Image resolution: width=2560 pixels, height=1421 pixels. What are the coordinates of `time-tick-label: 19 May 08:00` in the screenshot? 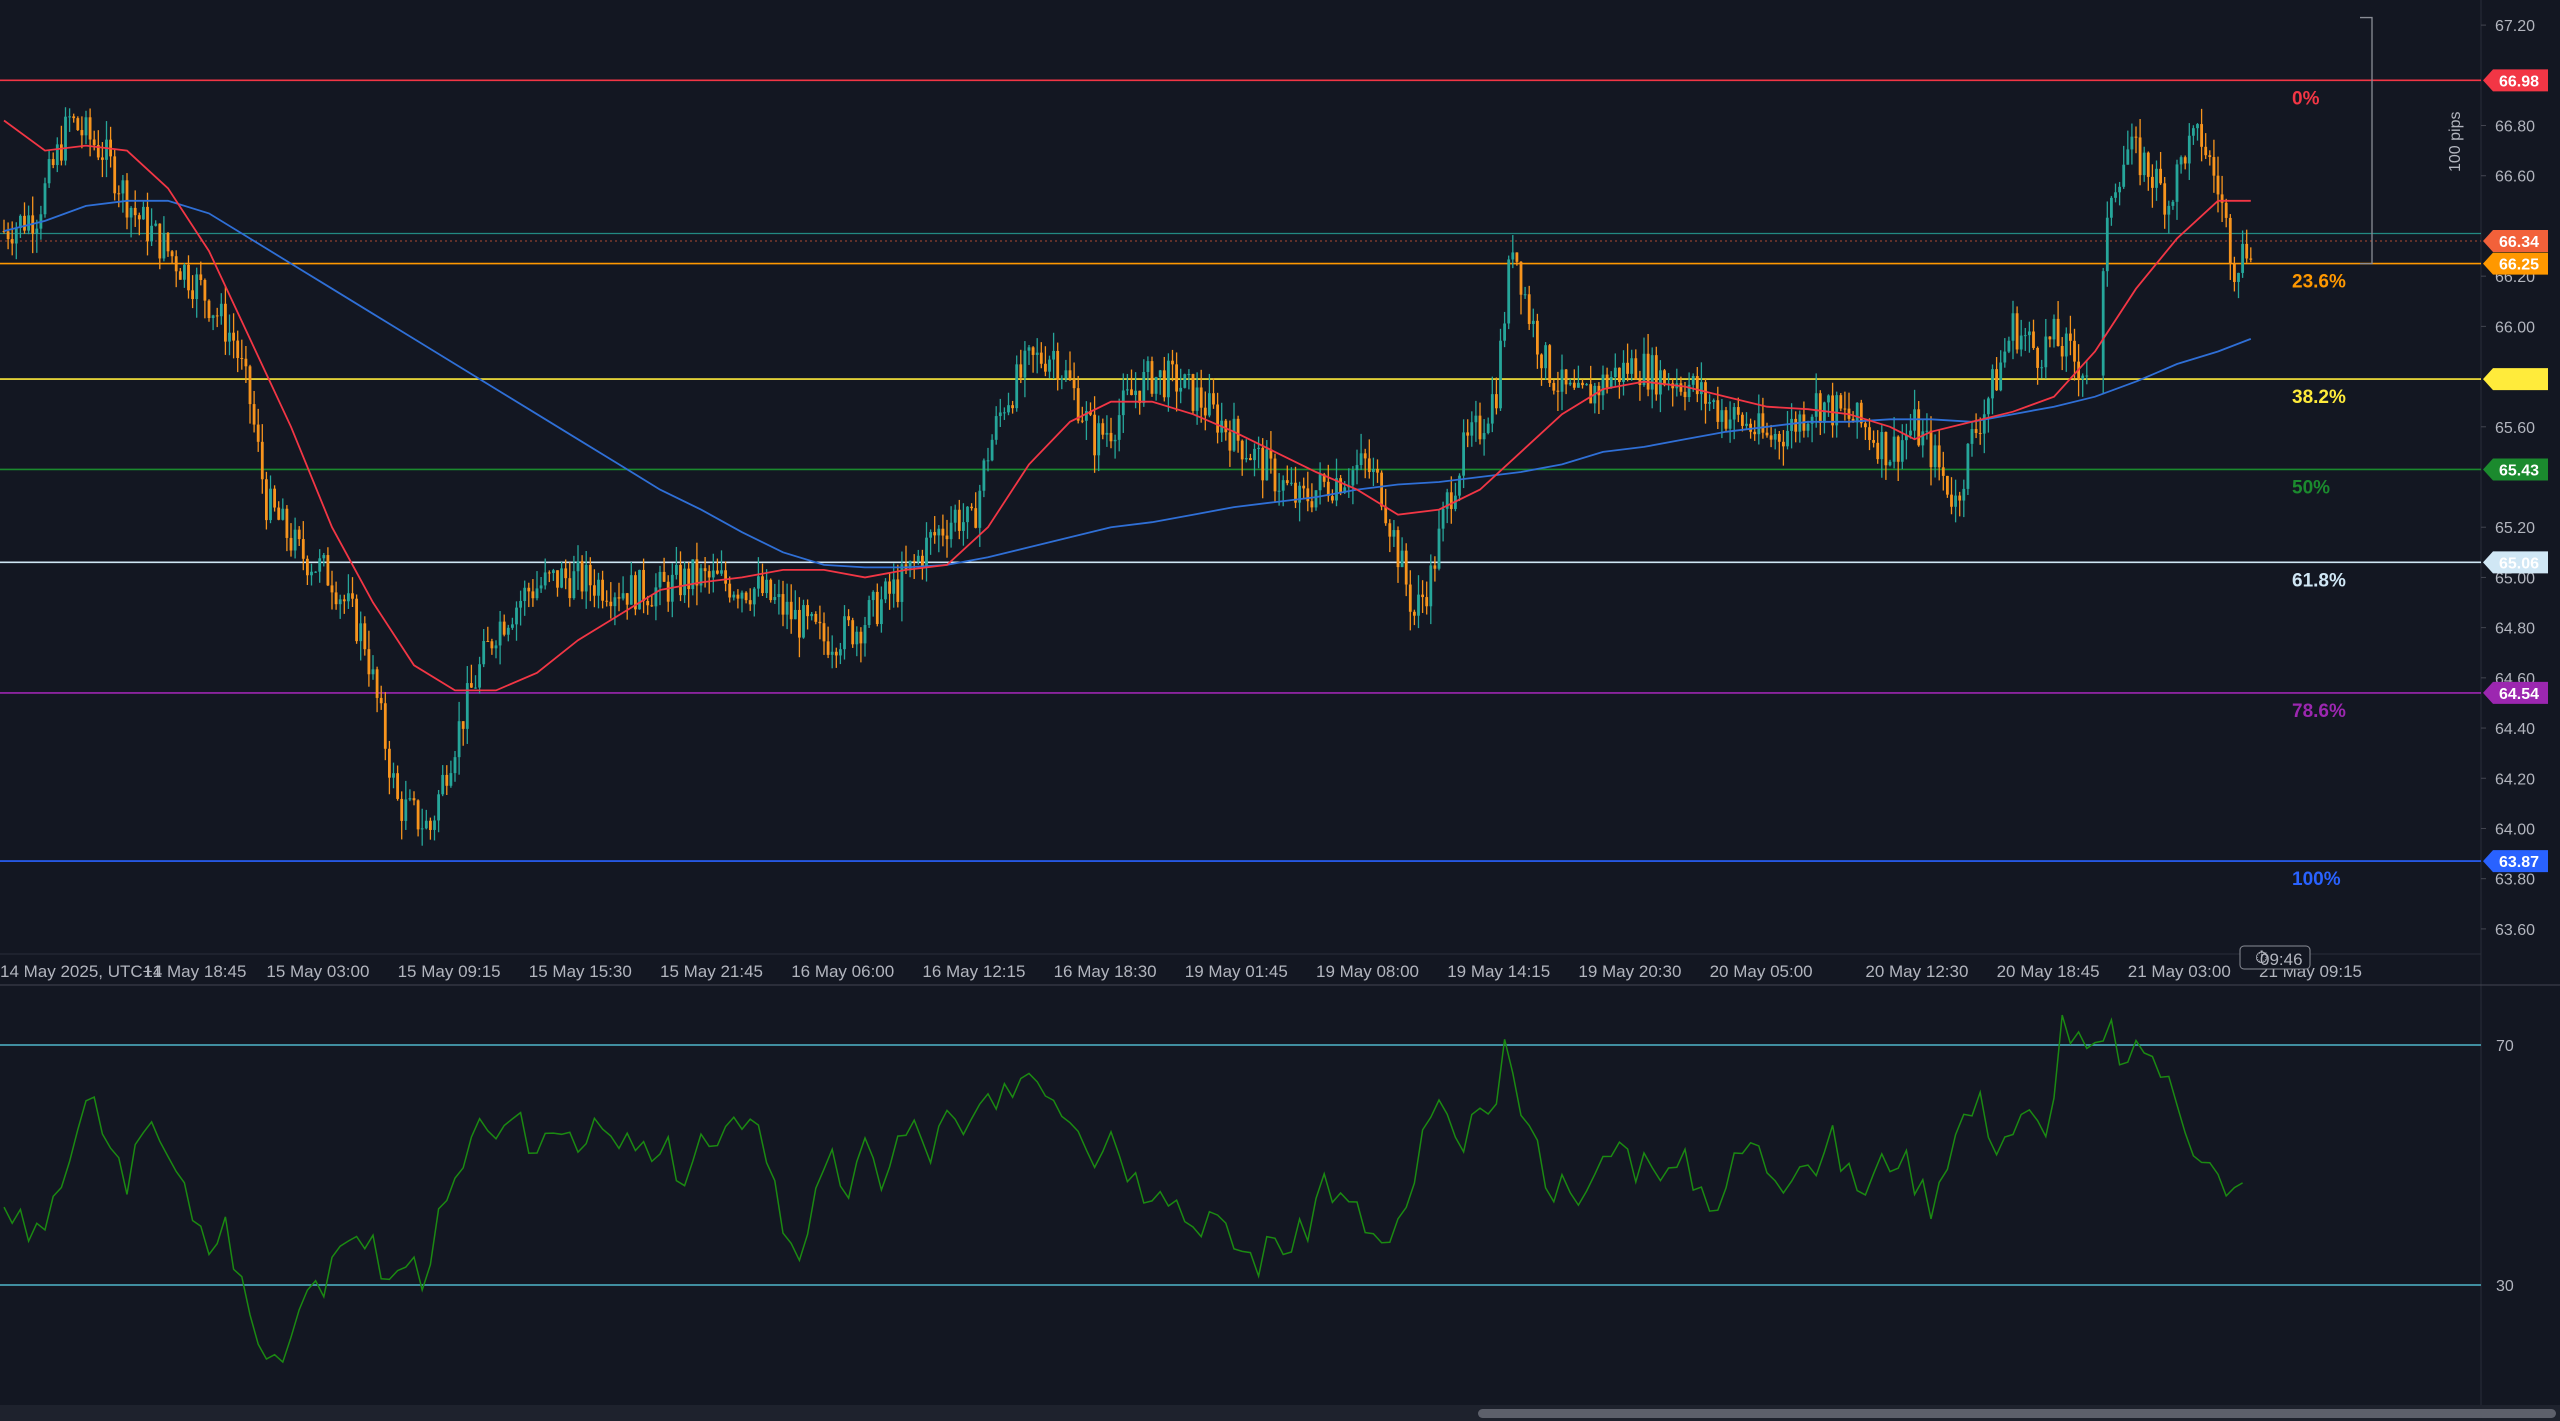 It's located at (1367, 971).